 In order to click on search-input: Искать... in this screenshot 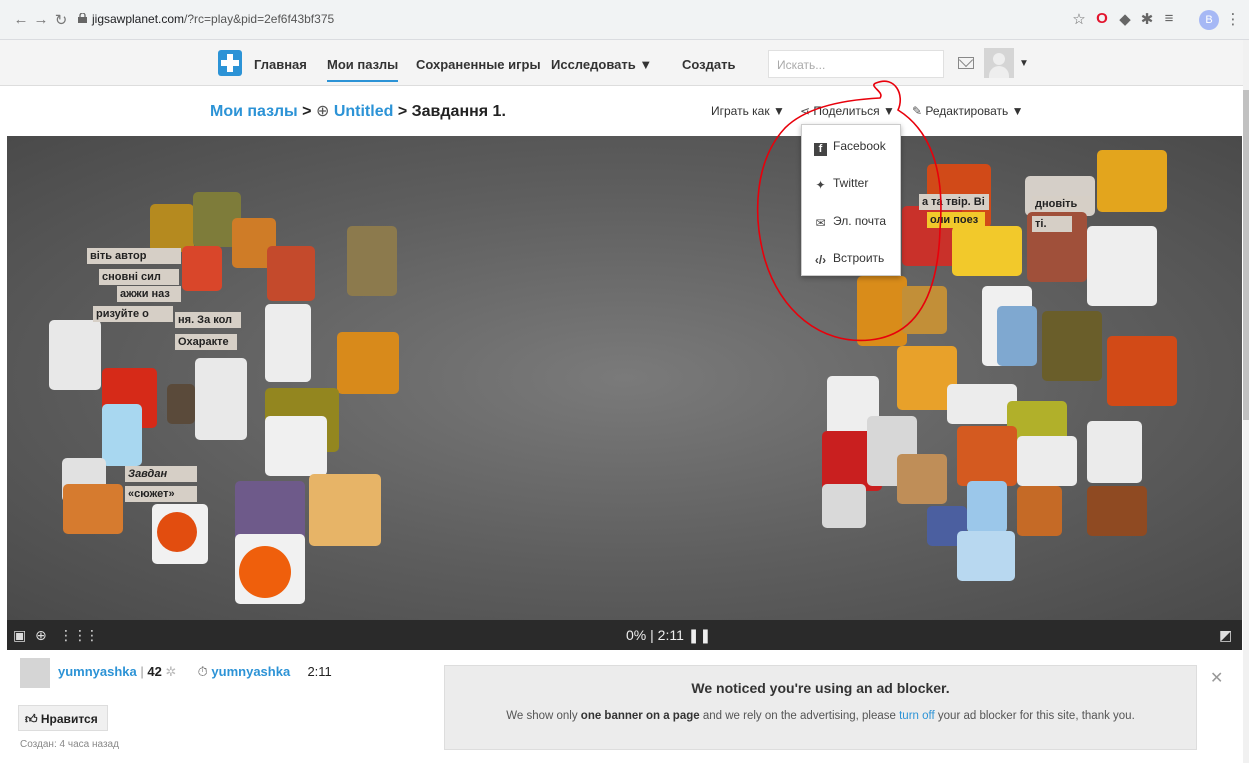, I will do `click(856, 64)`.